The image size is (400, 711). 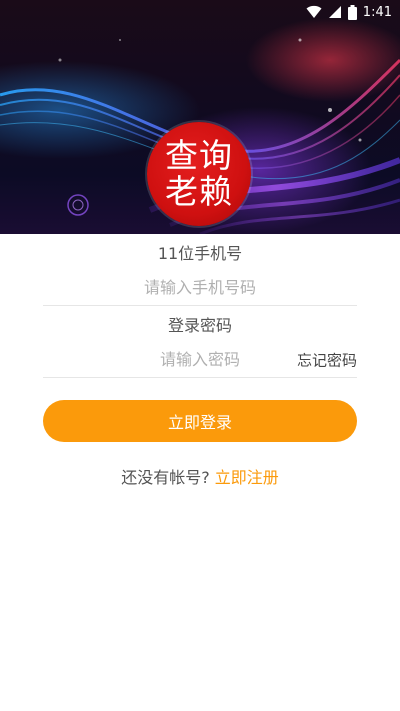 I want to click on register-link: 立即注册, so click(x=247, y=477).